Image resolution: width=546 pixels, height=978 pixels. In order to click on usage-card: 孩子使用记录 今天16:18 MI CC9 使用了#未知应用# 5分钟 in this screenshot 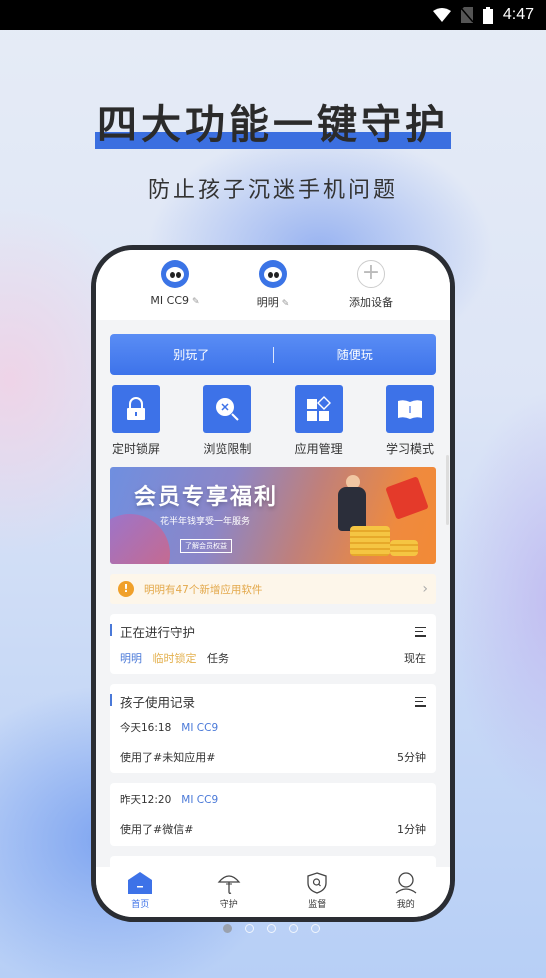, I will do `click(272, 728)`.